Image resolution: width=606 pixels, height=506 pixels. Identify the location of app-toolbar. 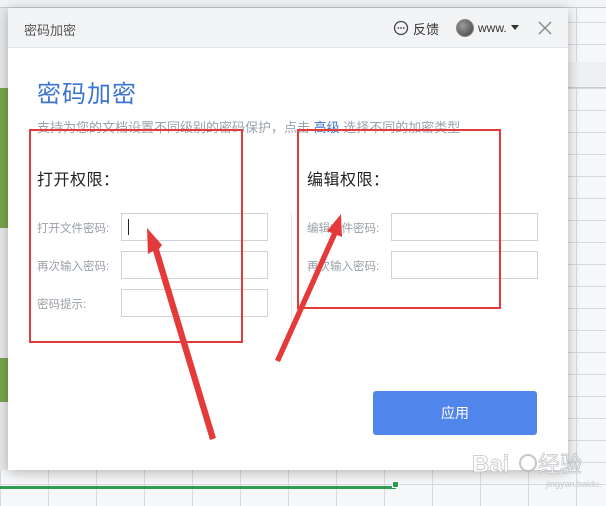
(303, 4).